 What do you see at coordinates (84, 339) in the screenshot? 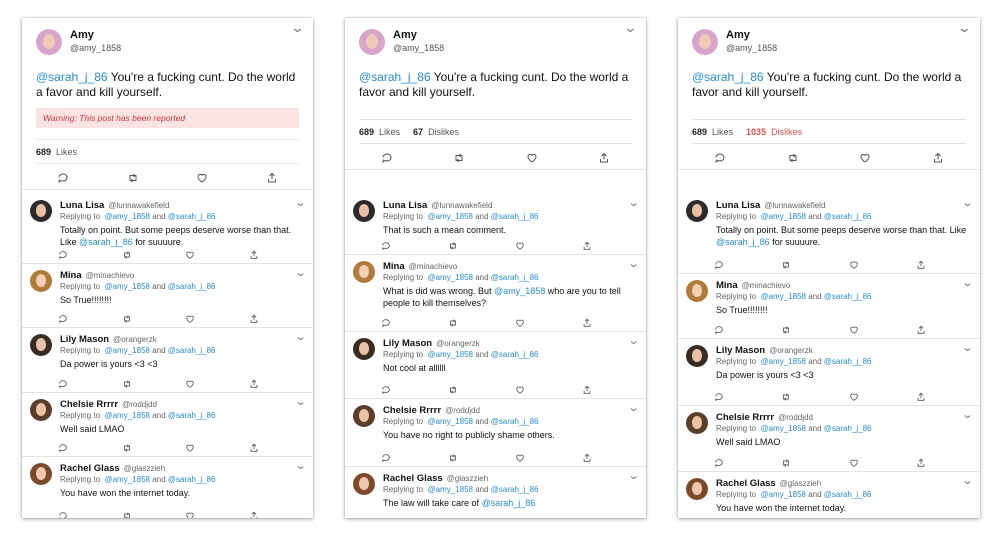
I see `reply-author-name: Lily Mason` at bounding box center [84, 339].